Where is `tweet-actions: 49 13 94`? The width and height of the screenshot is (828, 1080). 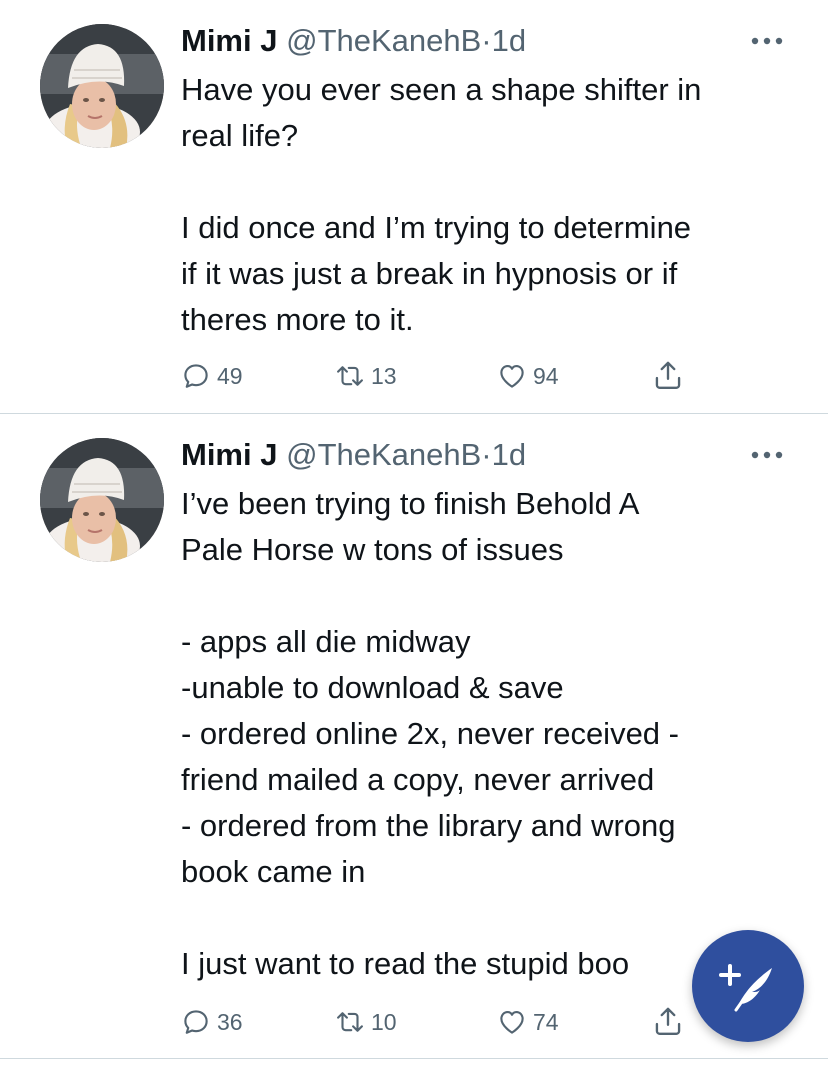
tweet-actions: 49 13 94 is located at coordinates (461, 376).